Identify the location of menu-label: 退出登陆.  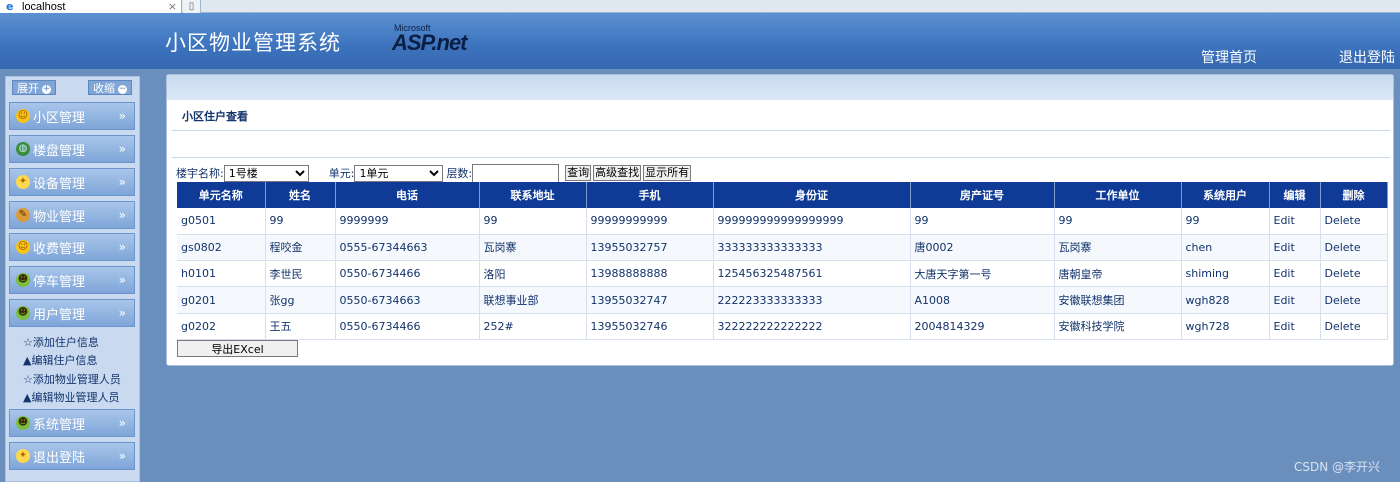
(59, 458).